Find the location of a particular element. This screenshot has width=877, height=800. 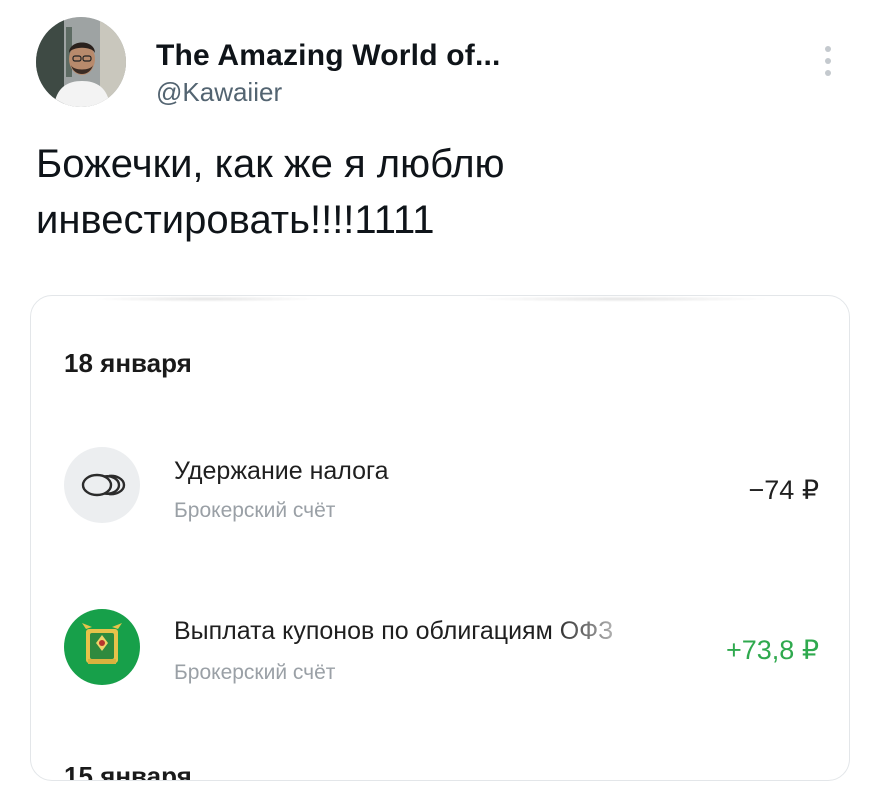

tweet-text-line: Божечки, как же я люблю is located at coordinates (270, 164).